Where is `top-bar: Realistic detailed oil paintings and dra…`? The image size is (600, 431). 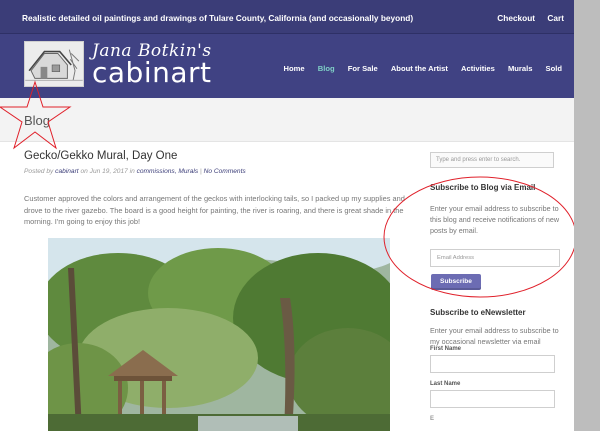 top-bar: Realistic detailed oil paintings and dra… is located at coordinates (287, 17).